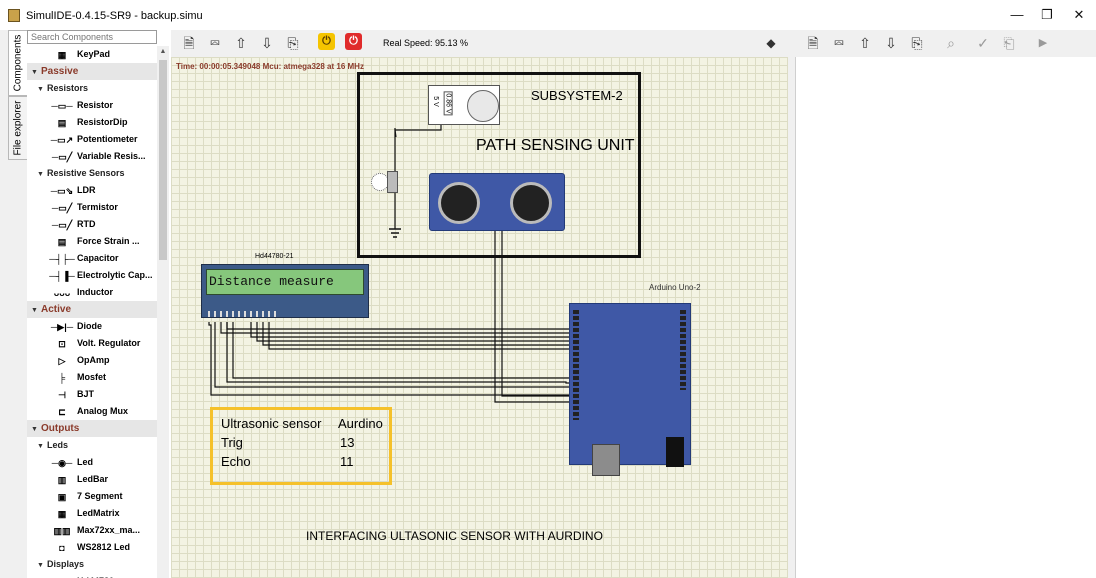 This screenshot has width=1096, height=578. What do you see at coordinates (163, 52) in the screenshot?
I see `scroll-up-icon: ▲` at bounding box center [163, 52].